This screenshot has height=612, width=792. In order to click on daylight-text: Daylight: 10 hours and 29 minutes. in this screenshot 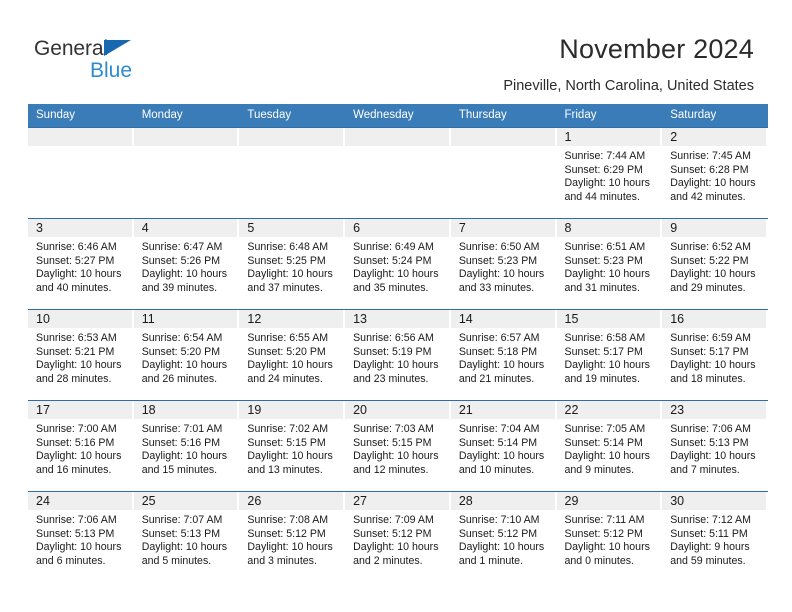, I will do `click(713, 281)`.